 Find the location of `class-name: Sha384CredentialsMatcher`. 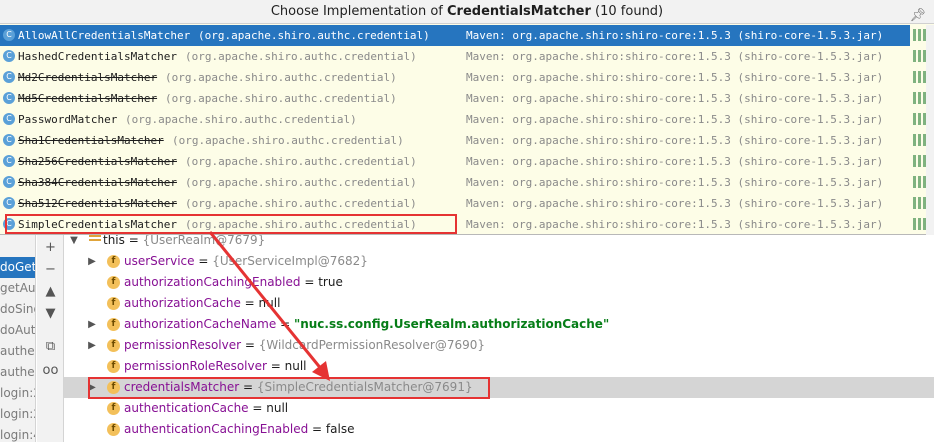

class-name: Sha384CredentialsMatcher is located at coordinates (97, 182).